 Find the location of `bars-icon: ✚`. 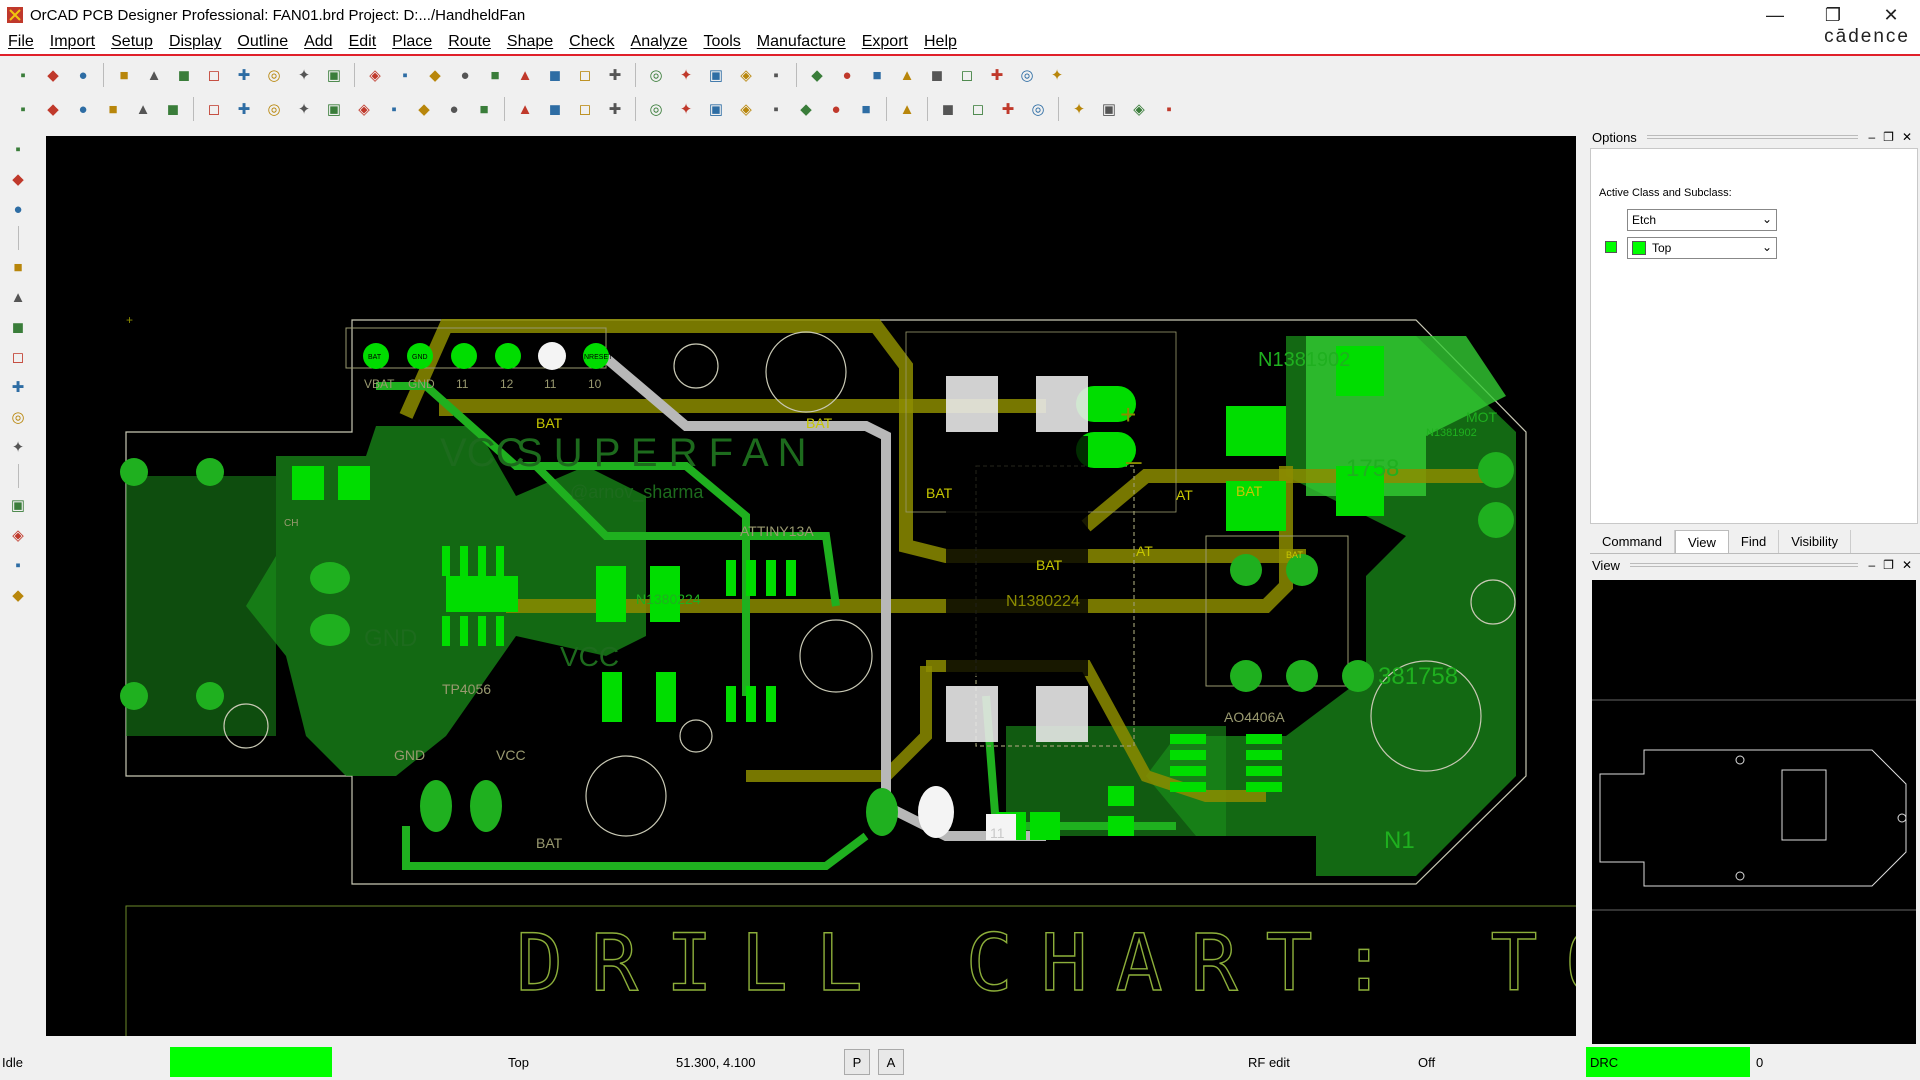

bars-icon: ✚ is located at coordinates (997, 75).